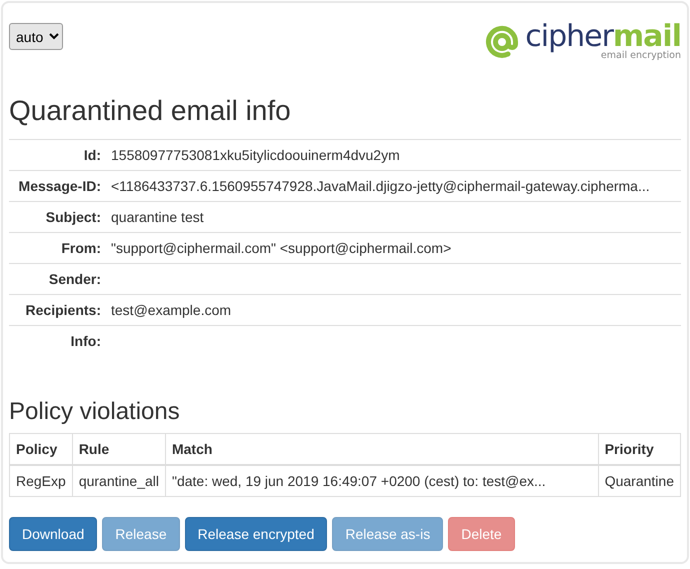 The width and height of the screenshot is (690, 569). What do you see at coordinates (95, 412) in the screenshot?
I see `section-title: Policy violations` at bounding box center [95, 412].